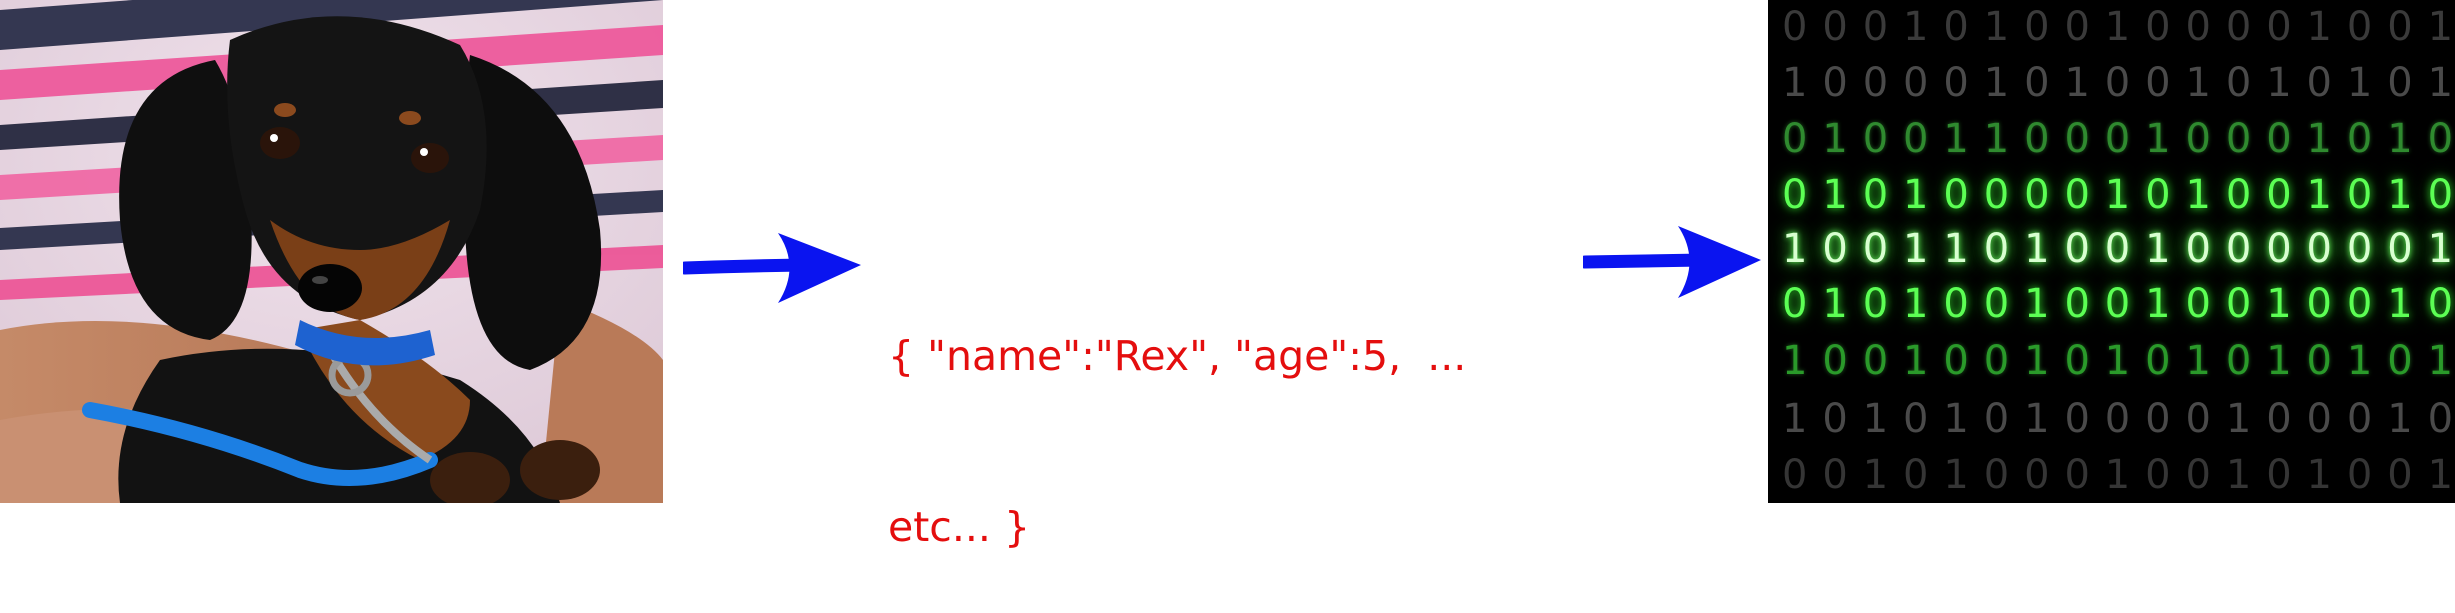 The image size is (2455, 613). Describe the element at coordinates (2118, 195) in the screenshot. I see `binary-row: 0101000010100101001` at that location.